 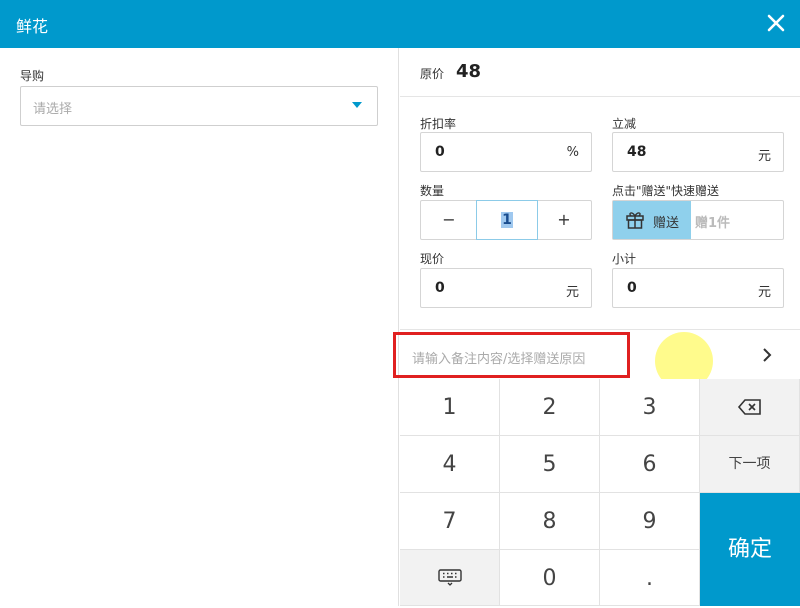 I want to click on reduce-label: 立减, so click(x=624, y=124).